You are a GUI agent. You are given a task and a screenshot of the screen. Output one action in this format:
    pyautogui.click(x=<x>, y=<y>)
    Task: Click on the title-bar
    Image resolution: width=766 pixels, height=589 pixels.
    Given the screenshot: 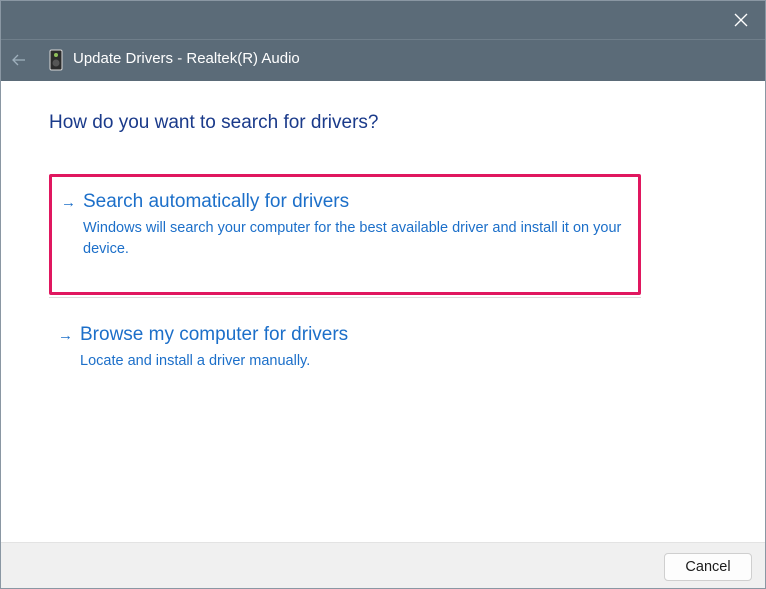 What is the action you would take?
    pyautogui.click(x=383, y=20)
    